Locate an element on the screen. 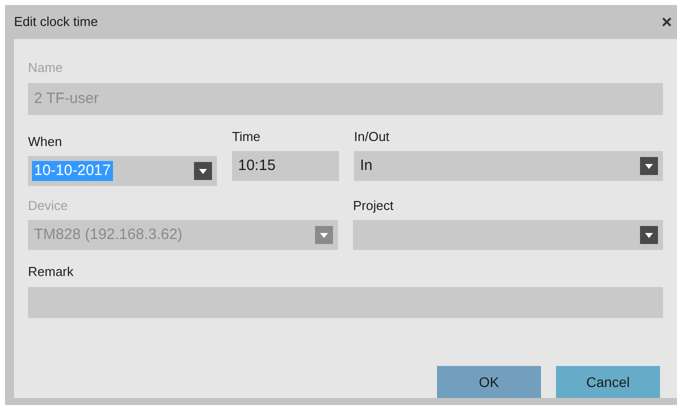 The image size is (677, 408). input-field: 10:15 is located at coordinates (285, 166).